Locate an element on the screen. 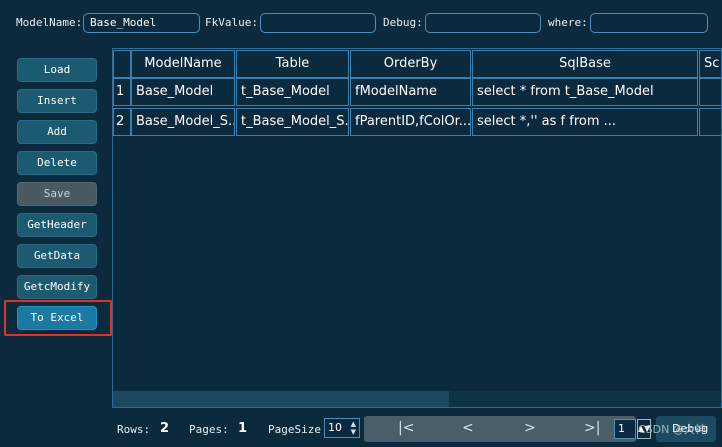  debug-label: Debug: is located at coordinates (403, 22).